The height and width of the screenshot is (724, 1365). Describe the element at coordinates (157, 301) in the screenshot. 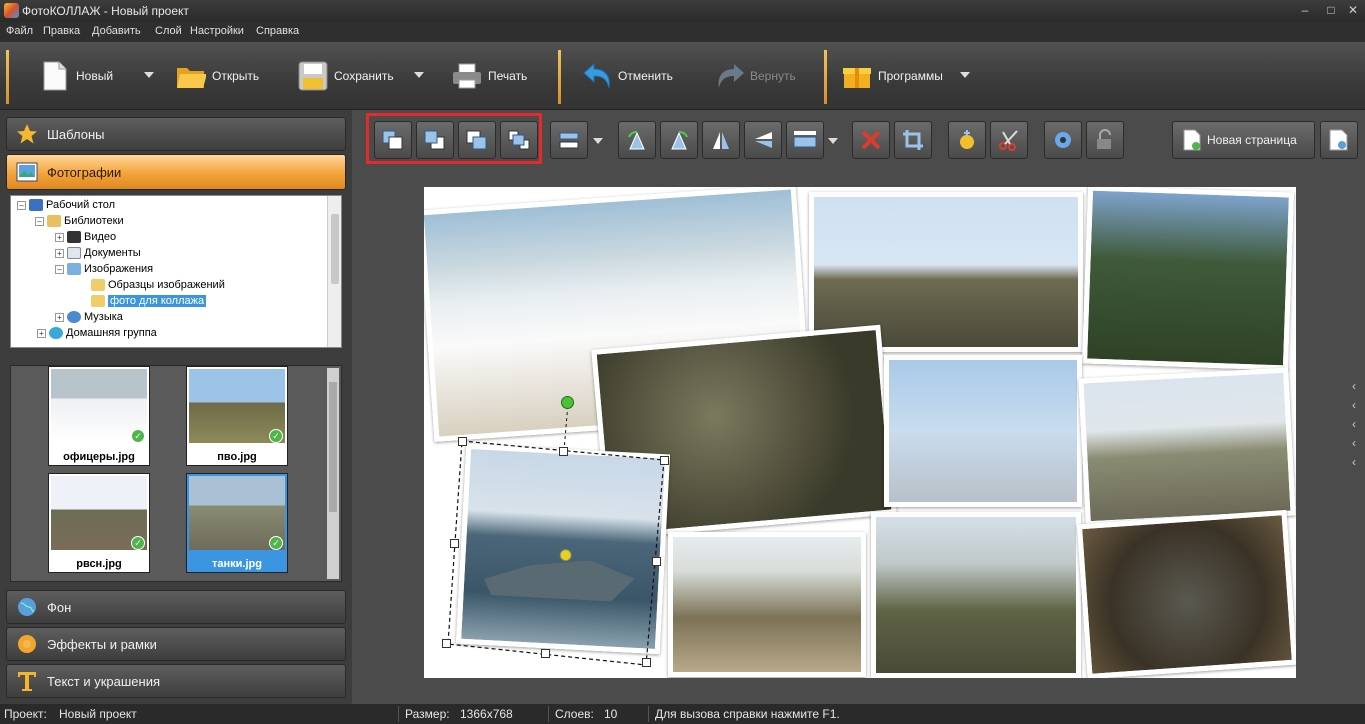

I see `tree-label: фото для коллажа` at that location.